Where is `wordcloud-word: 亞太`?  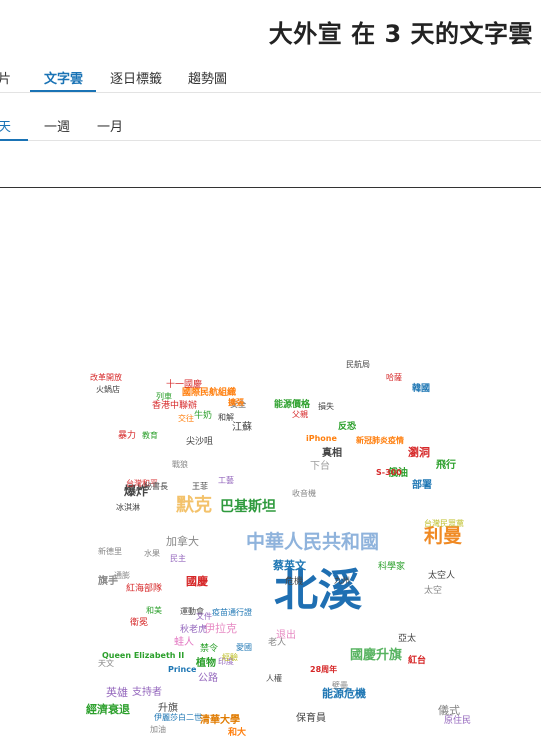 wordcloud-word: 亞太 is located at coordinates (407, 639).